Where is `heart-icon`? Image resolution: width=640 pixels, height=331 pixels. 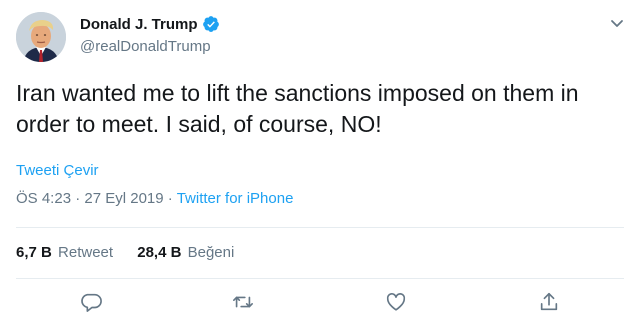 heart-icon is located at coordinates (396, 302).